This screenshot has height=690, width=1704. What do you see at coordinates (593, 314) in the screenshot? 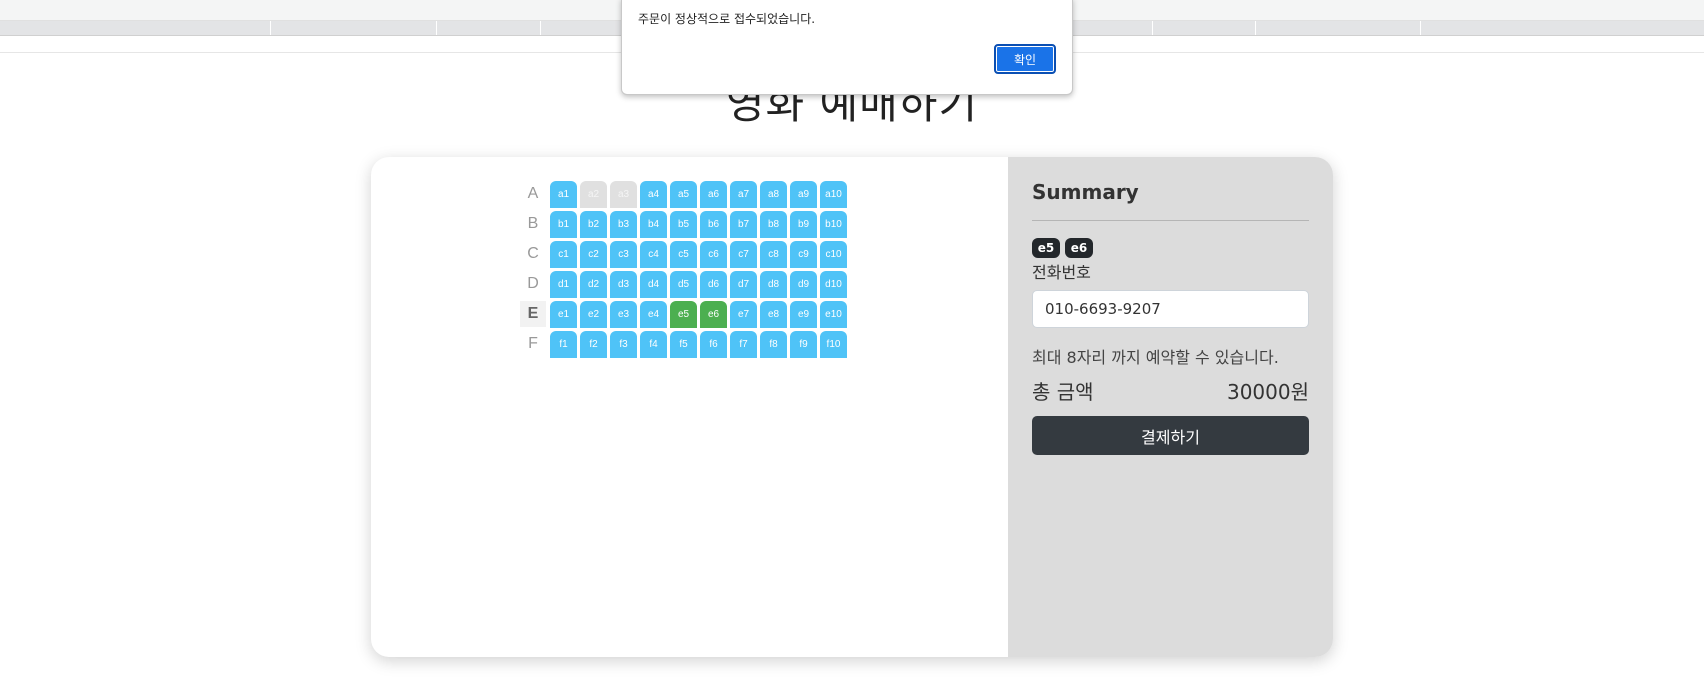
I see `seat-e2: e2` at bounding box center [593, 314].